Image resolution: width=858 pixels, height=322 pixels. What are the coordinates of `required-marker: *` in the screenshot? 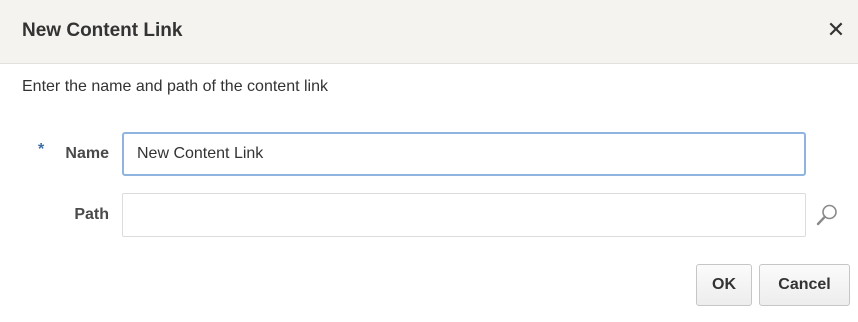 It's located at (41, 149).